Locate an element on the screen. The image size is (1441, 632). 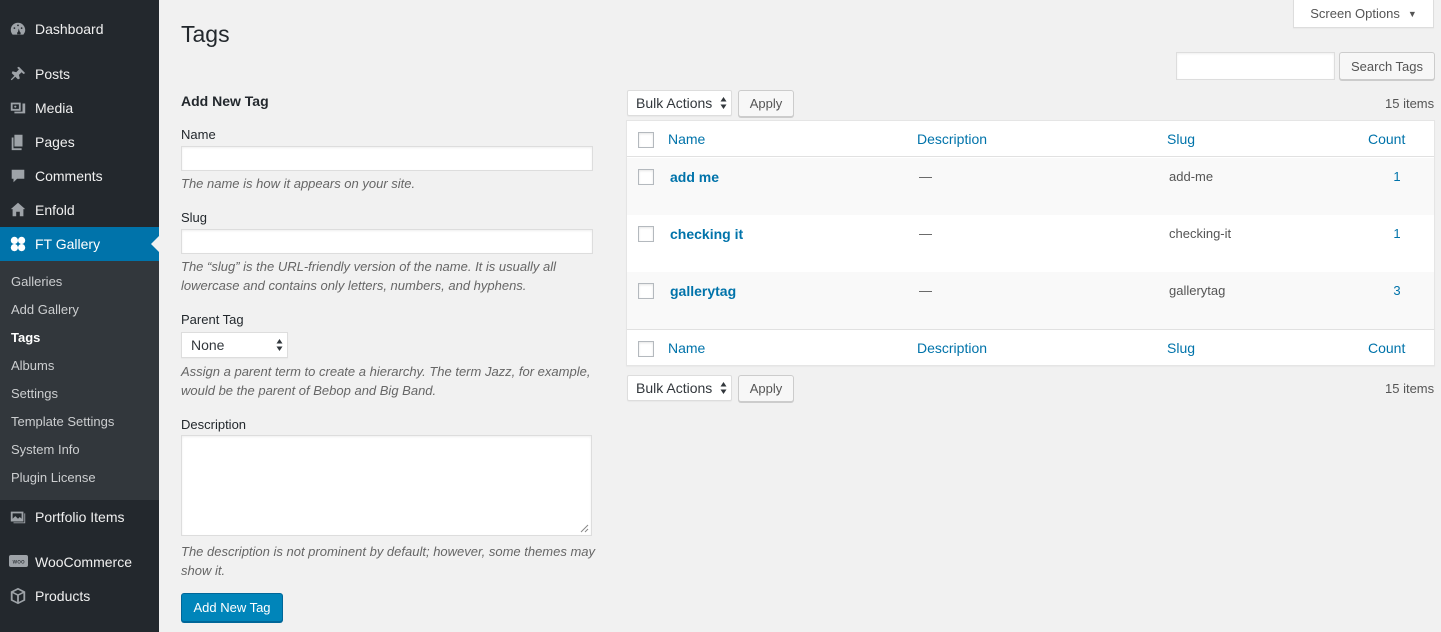
column-footer-description: Description is located at coordinates (952, 348).